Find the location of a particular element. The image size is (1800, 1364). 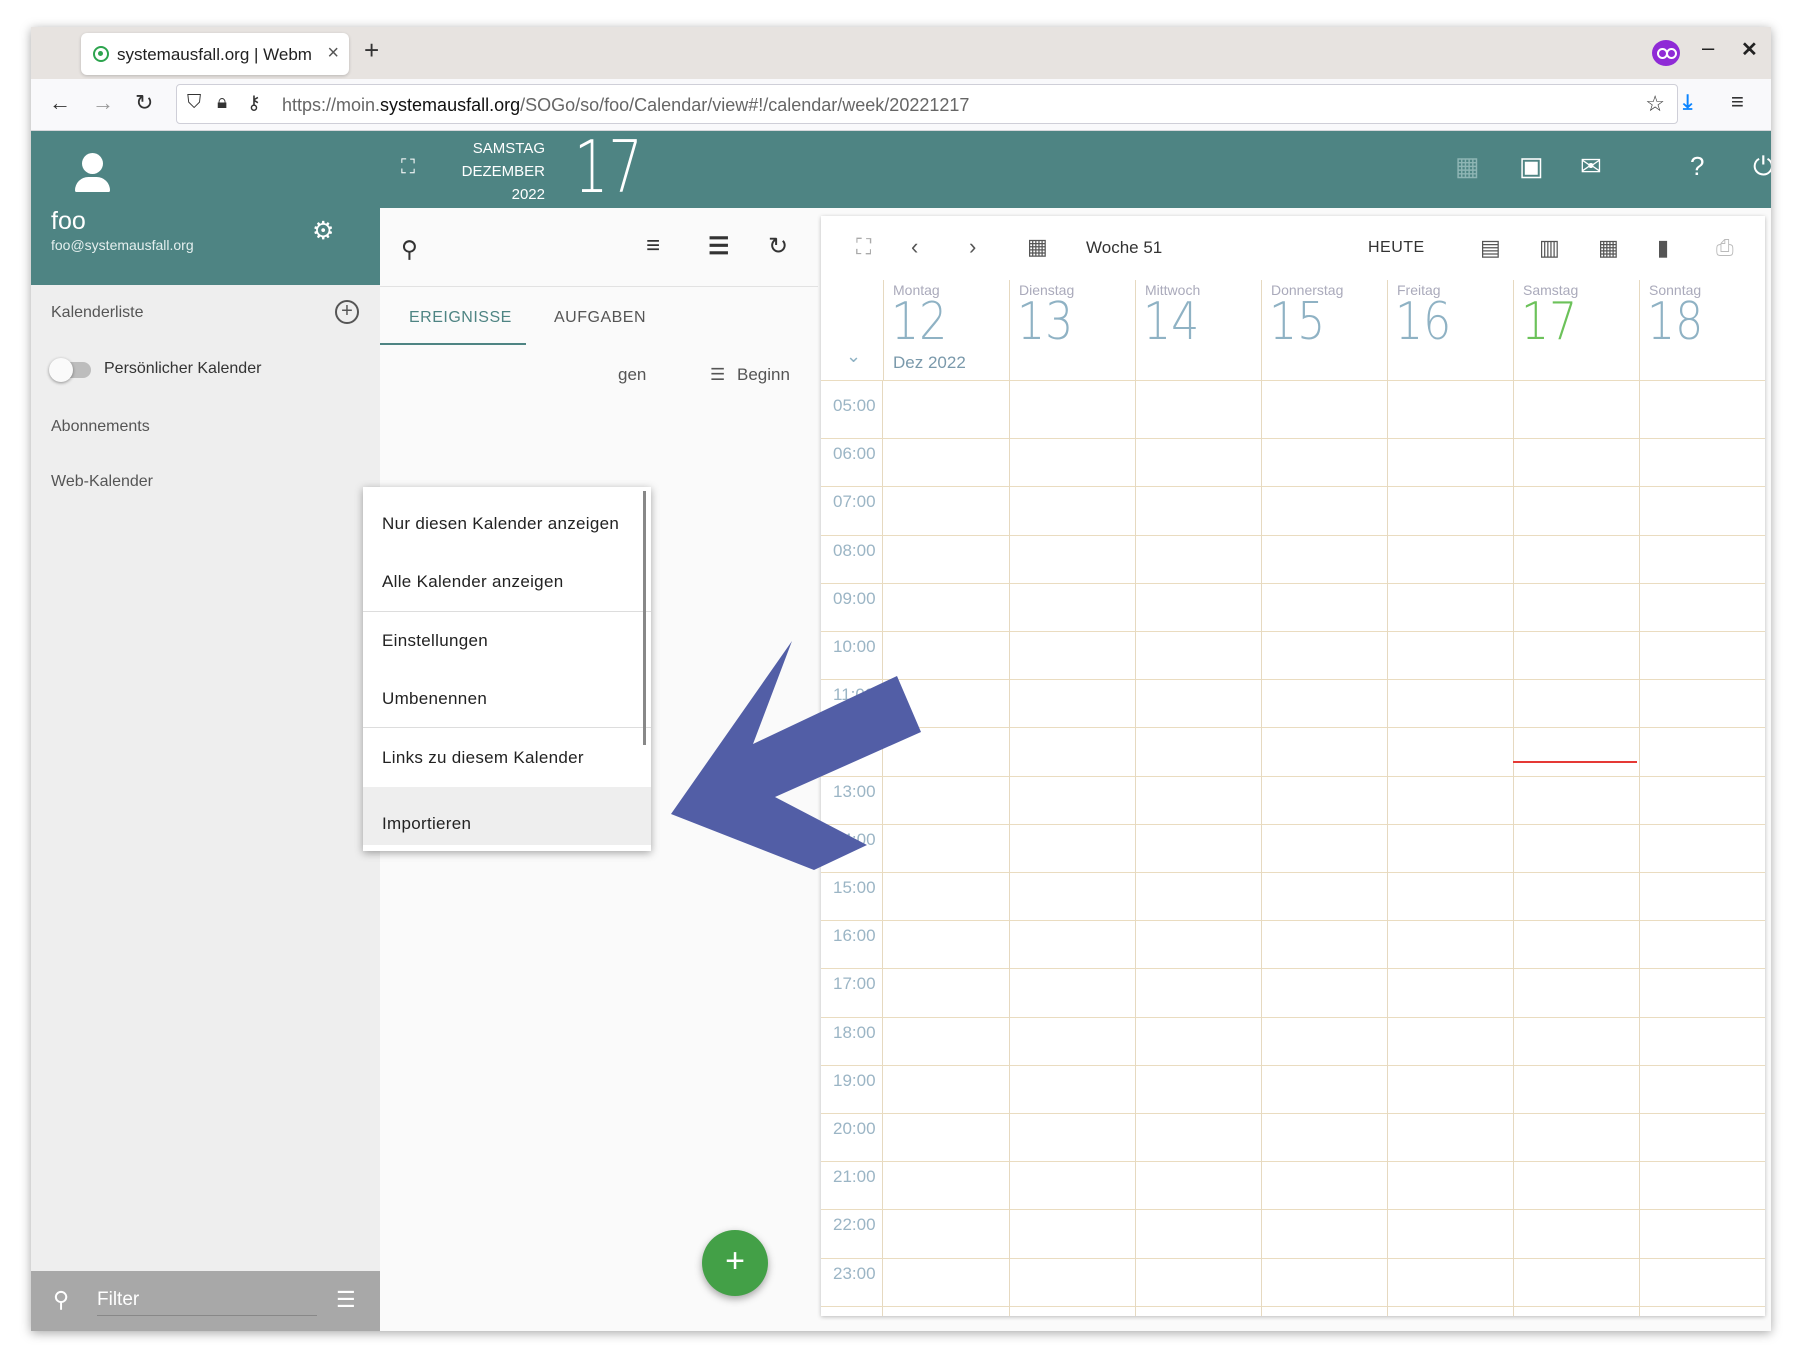

sidebar-item-subscriptions: Abonnements is located at coordinates (100, 427).